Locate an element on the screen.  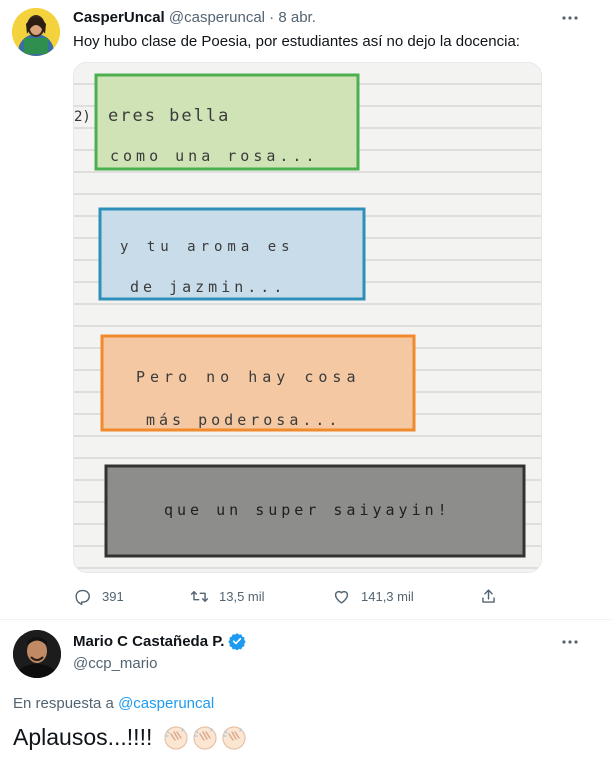
like-icon is located at coordinates (341, 597).